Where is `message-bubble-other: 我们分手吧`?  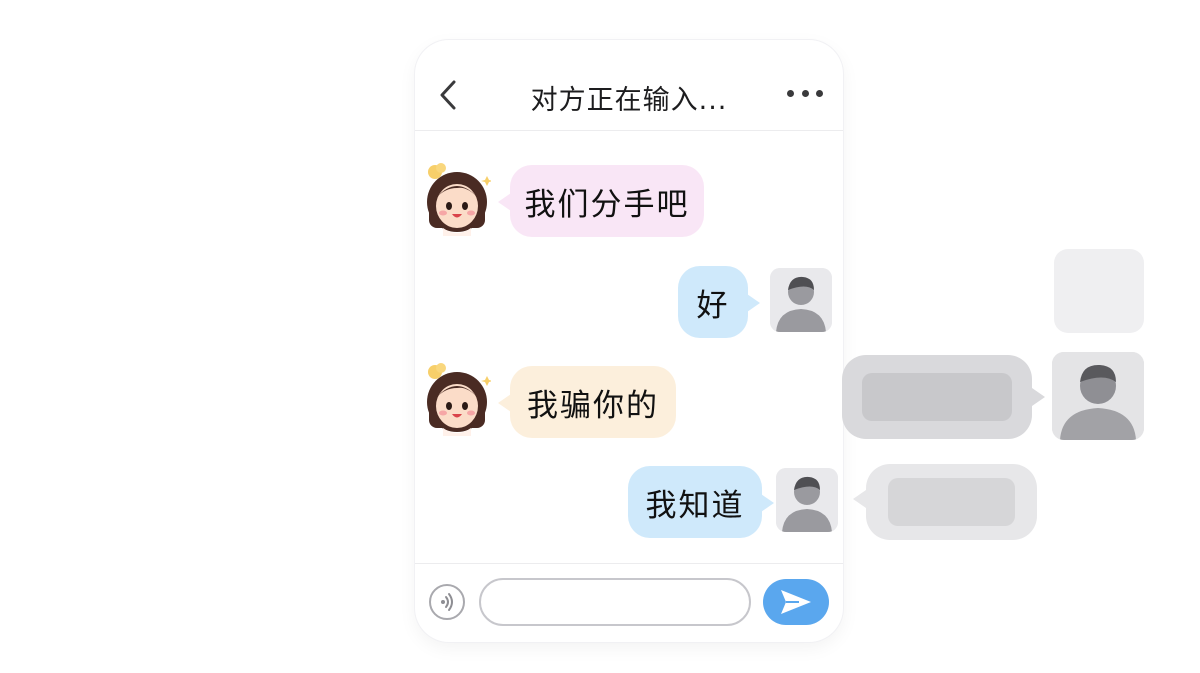 message-bubble-other: 我们分手吧 is located at coordinates (601, 201).